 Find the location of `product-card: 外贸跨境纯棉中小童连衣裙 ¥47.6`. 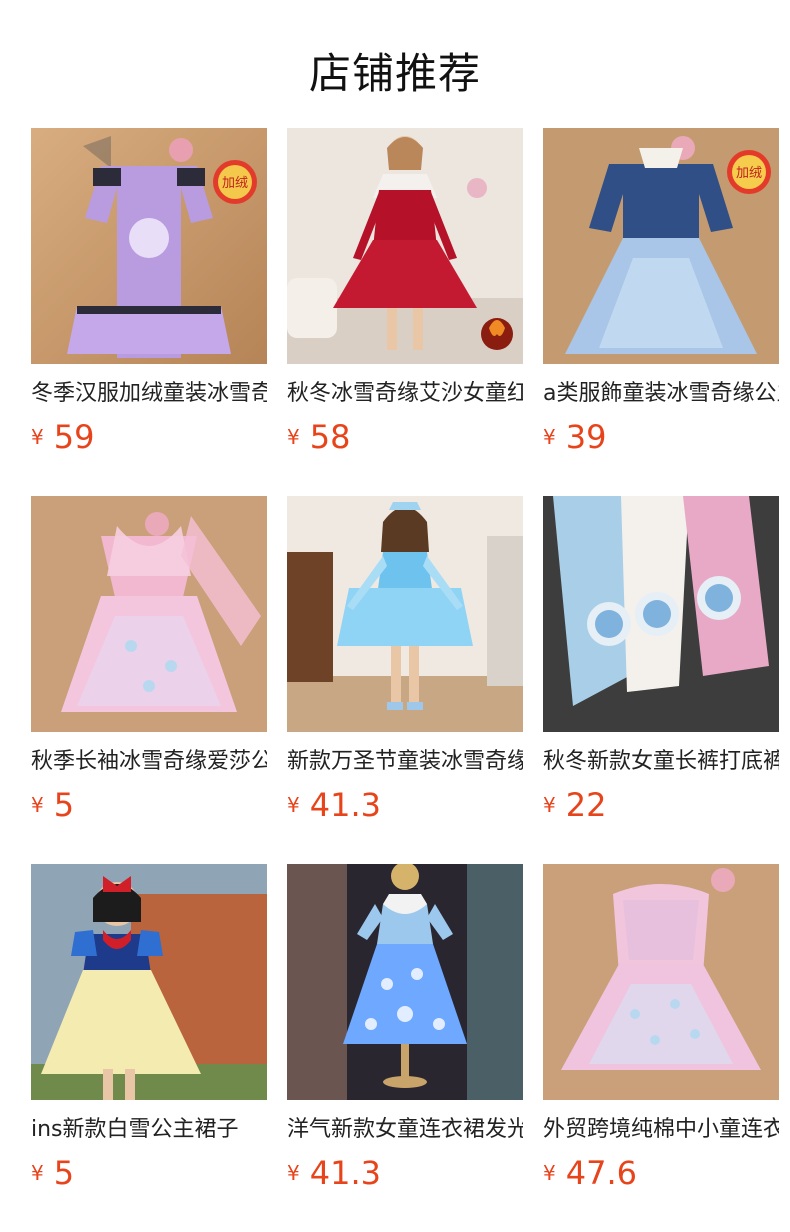

product-card: 外贸跨境纯棉中小童连衣裙 ¥47.6 is located at coordinates (661, 1034).